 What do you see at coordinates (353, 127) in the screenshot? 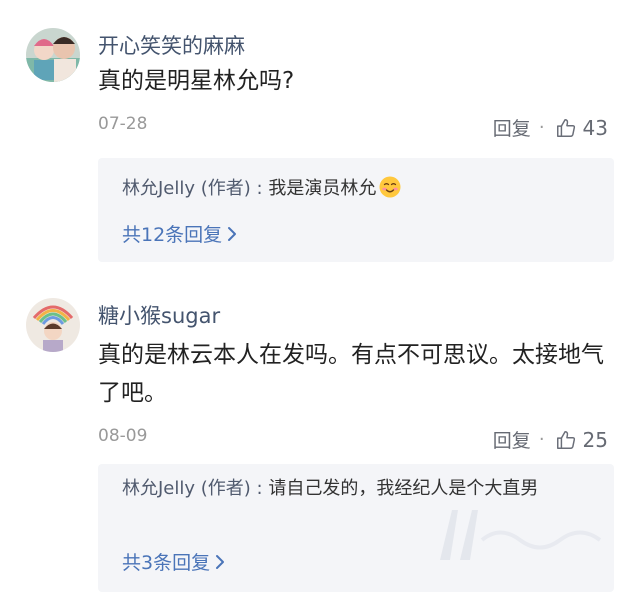
I see `comment-meta: 07-28 回复 · 43` at bounding box center [353, 127].